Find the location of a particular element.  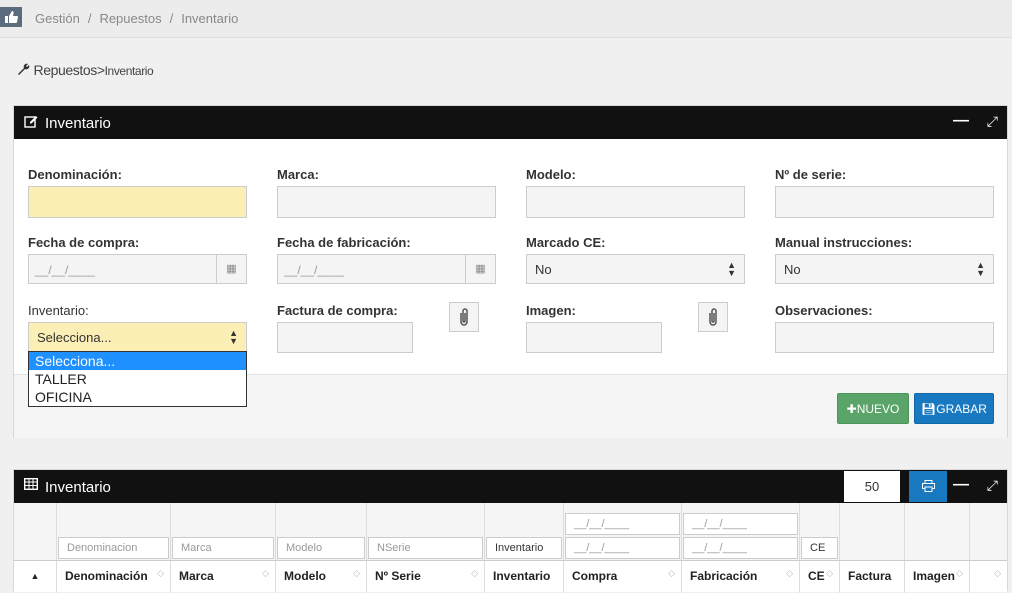

filter-inventario: Inventario is located at coordinates (524, 548).